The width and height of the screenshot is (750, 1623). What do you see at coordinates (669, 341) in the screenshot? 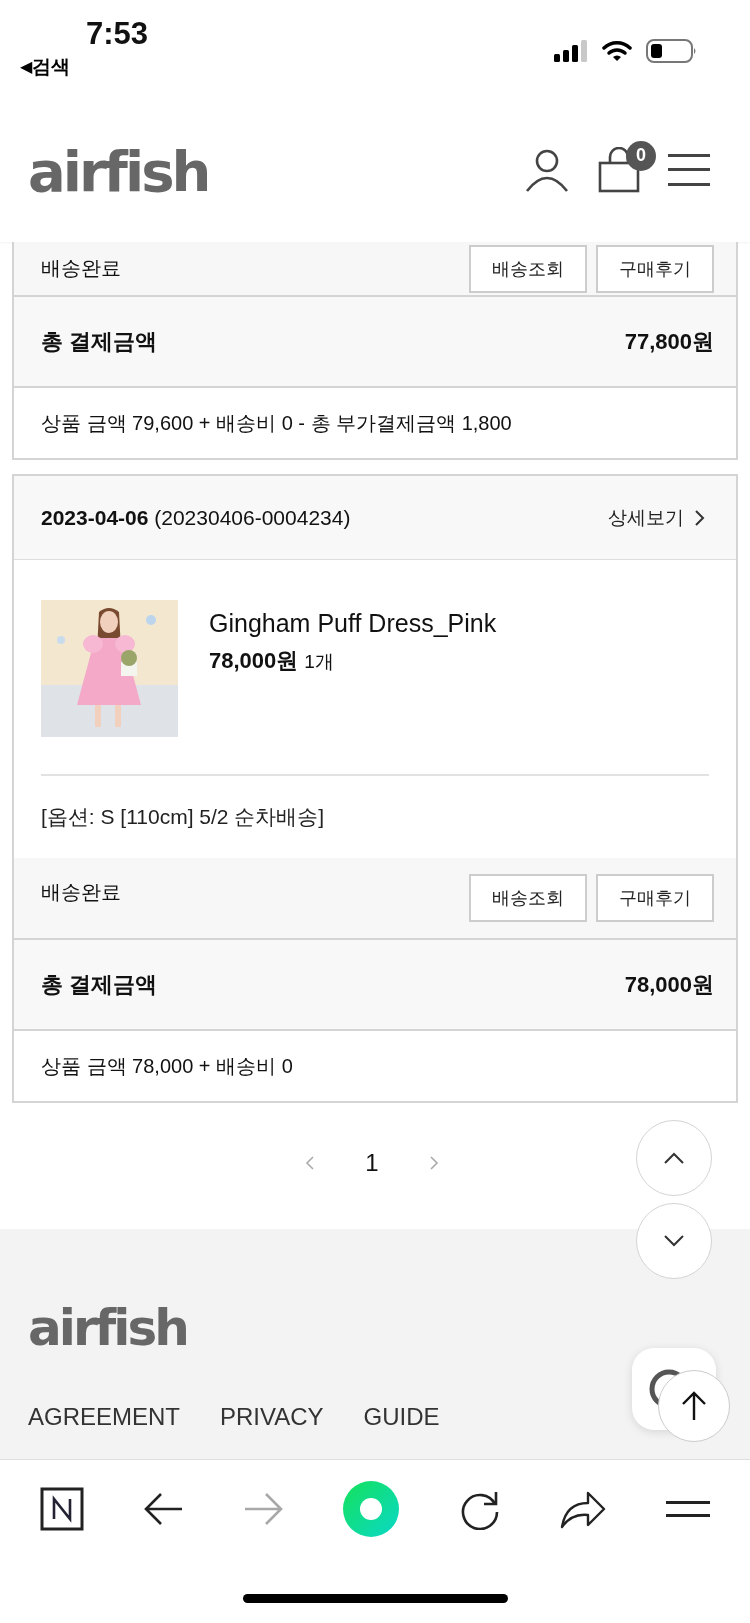
I see `total-amount: 77,800원` at bounding box center [669, 341].